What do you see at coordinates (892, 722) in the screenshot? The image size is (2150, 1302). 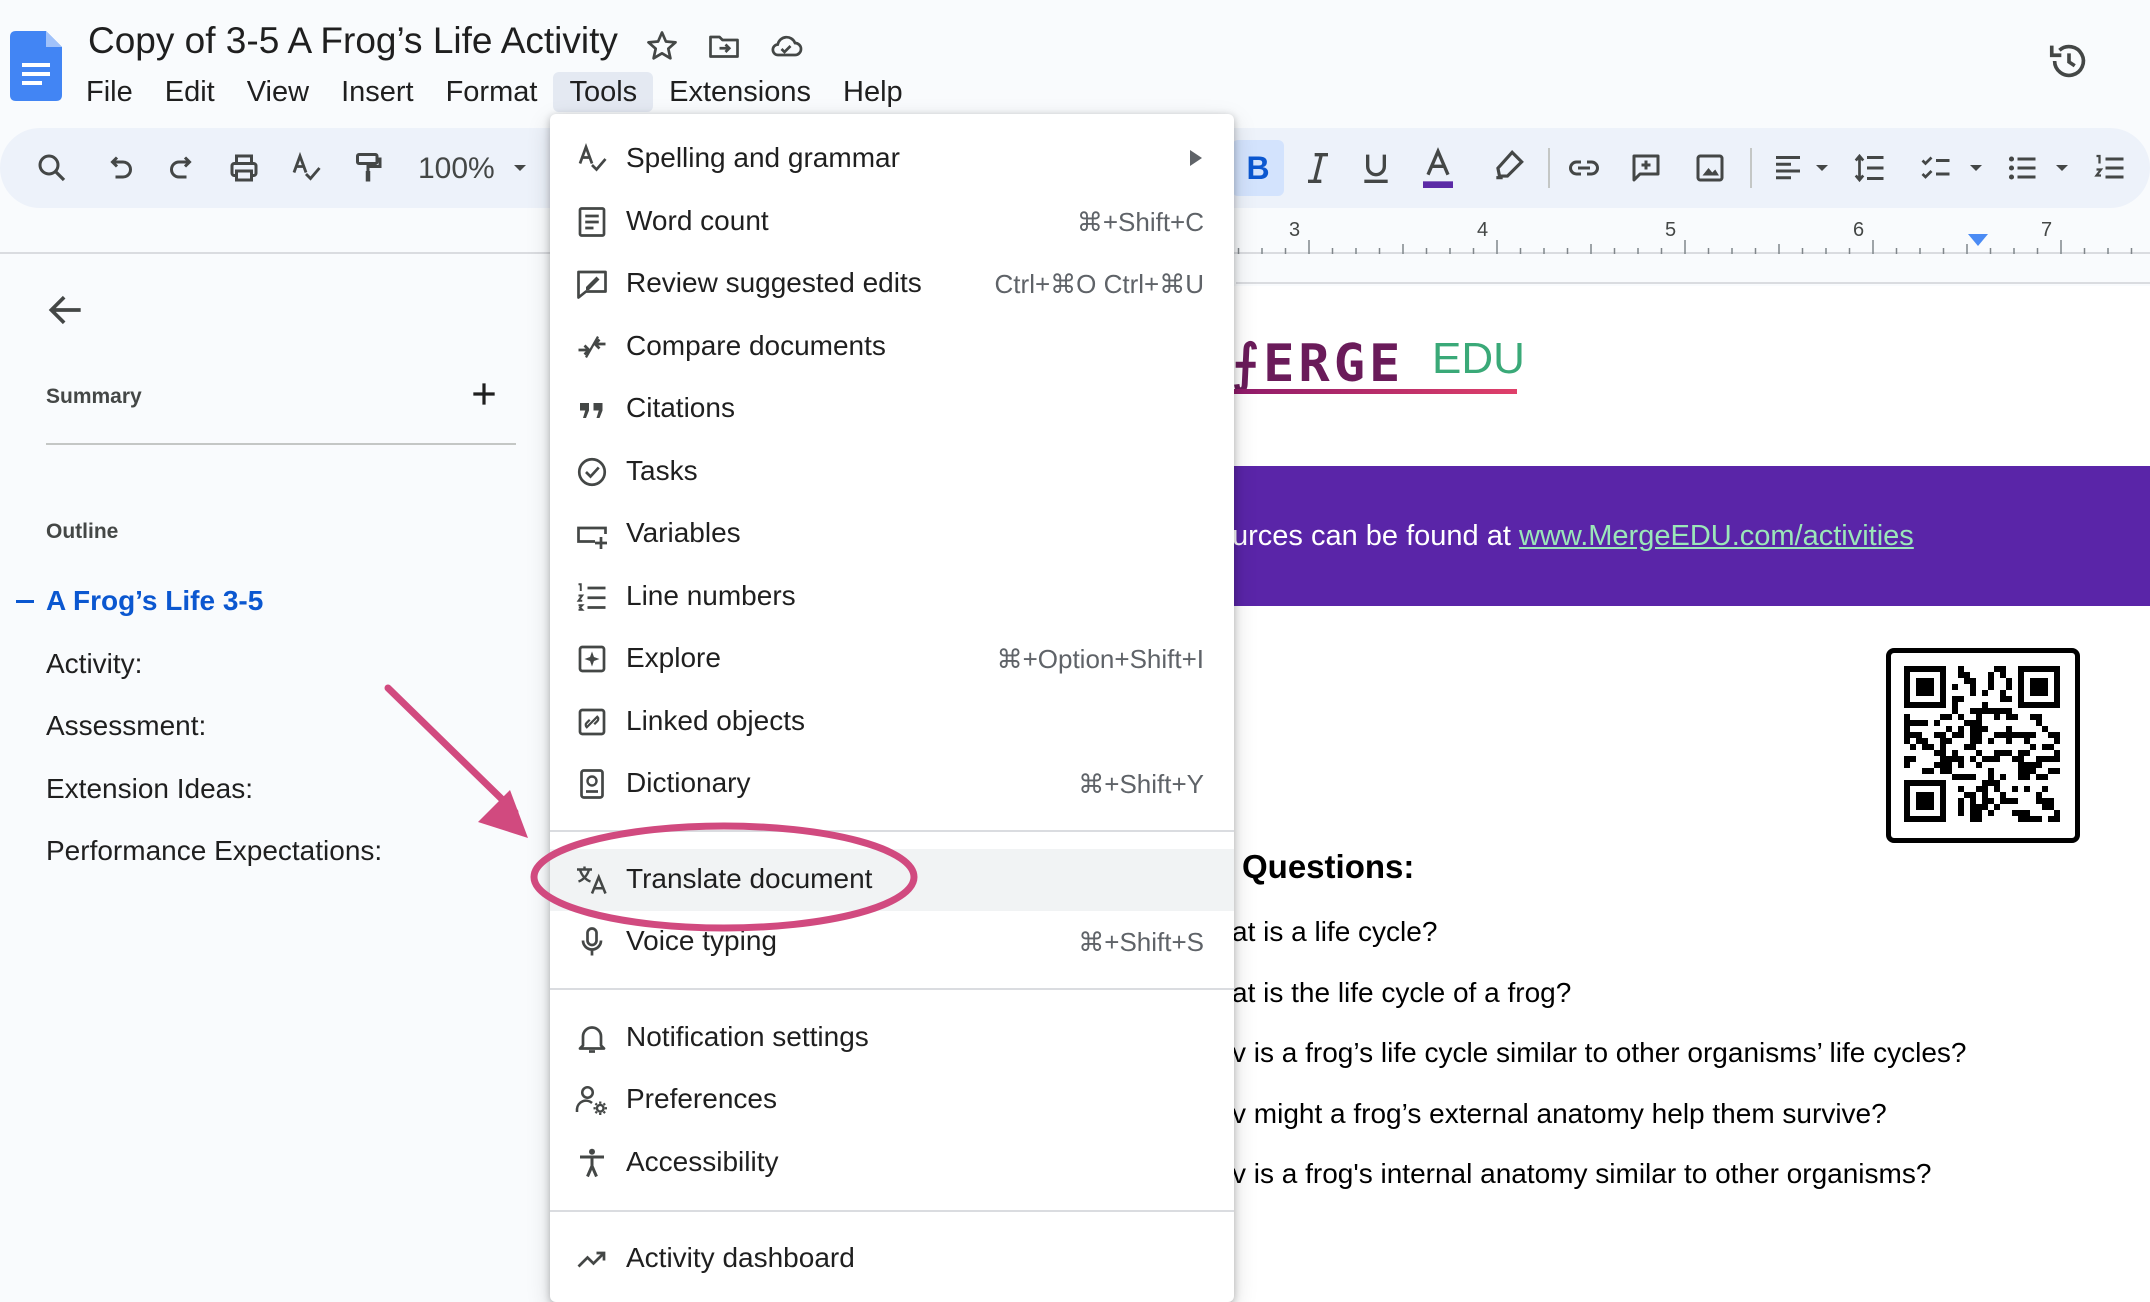 I see `menu-item-linked-objects: Linked objects` at bounding box center [892, 722].